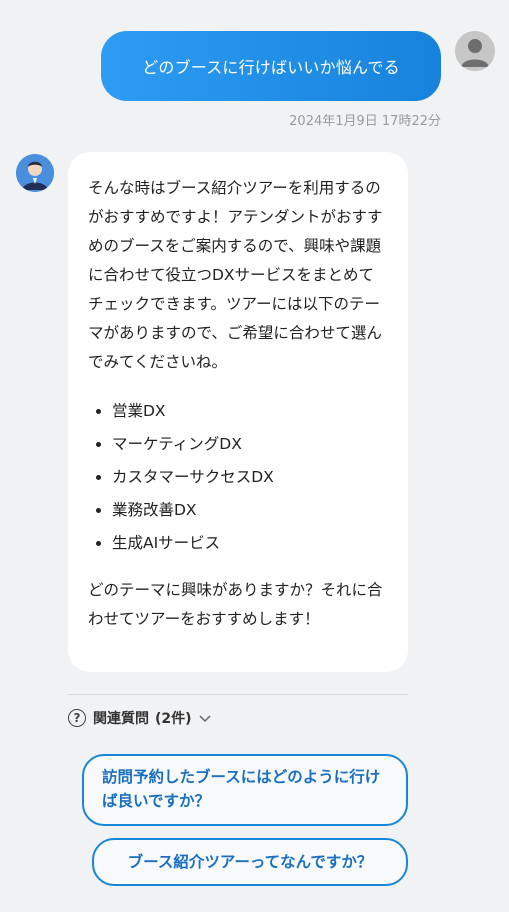 Image resolution: width=509 pixels, height=912 pixels. Describe the element at coordinates (250, 543) in the screenshot. I see `theme-list-item: 生成AIサービス` at that location.